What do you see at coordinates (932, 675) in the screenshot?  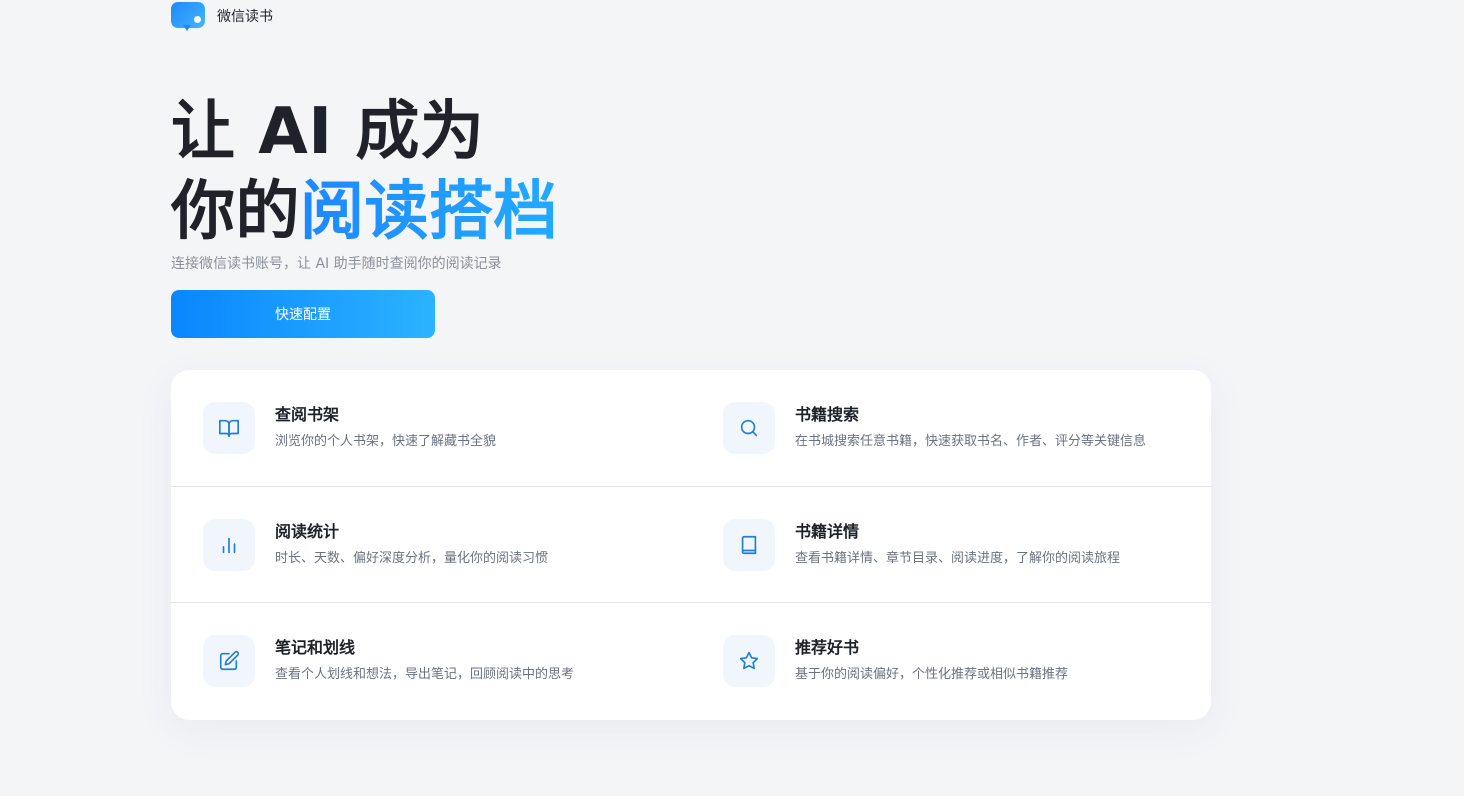 I see `feature-desc: 基于你的阅读偏好，个性化推荐或相似书籍推荐` at bounding box center [932, 675].